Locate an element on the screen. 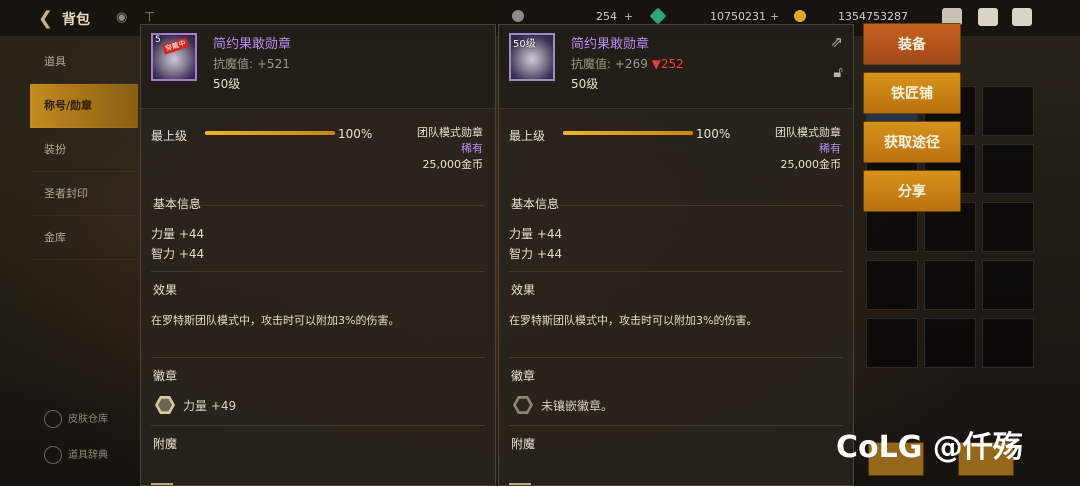 The width and height of the screenshot is (1080, 486). skin-storage-icon is located at coordinates (53, 419).